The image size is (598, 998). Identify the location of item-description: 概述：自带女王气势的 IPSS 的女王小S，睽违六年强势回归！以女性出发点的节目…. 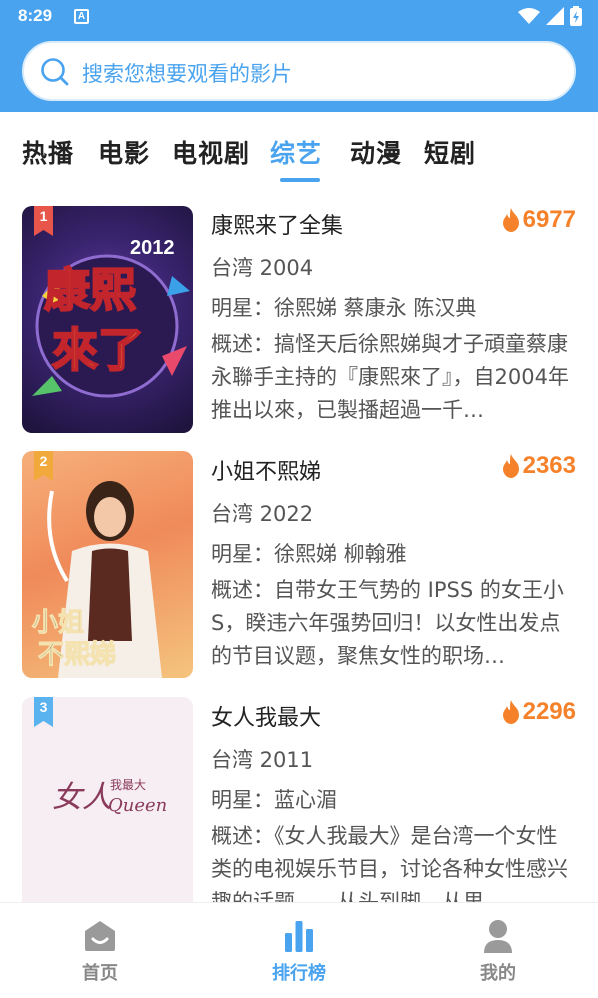
(387, 623).